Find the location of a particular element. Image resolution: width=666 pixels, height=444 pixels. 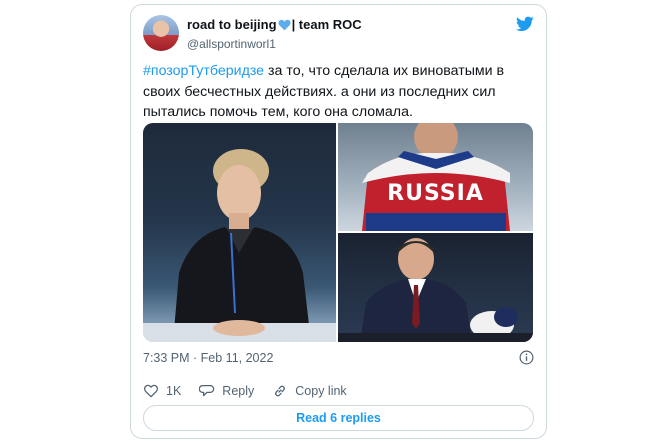

reply-bubble-icon is located at coordinates (207, 391).